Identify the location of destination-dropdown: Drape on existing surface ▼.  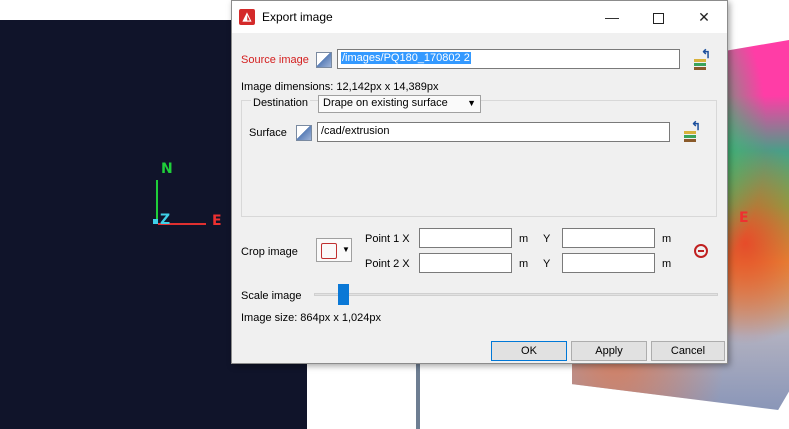
(399, 104).